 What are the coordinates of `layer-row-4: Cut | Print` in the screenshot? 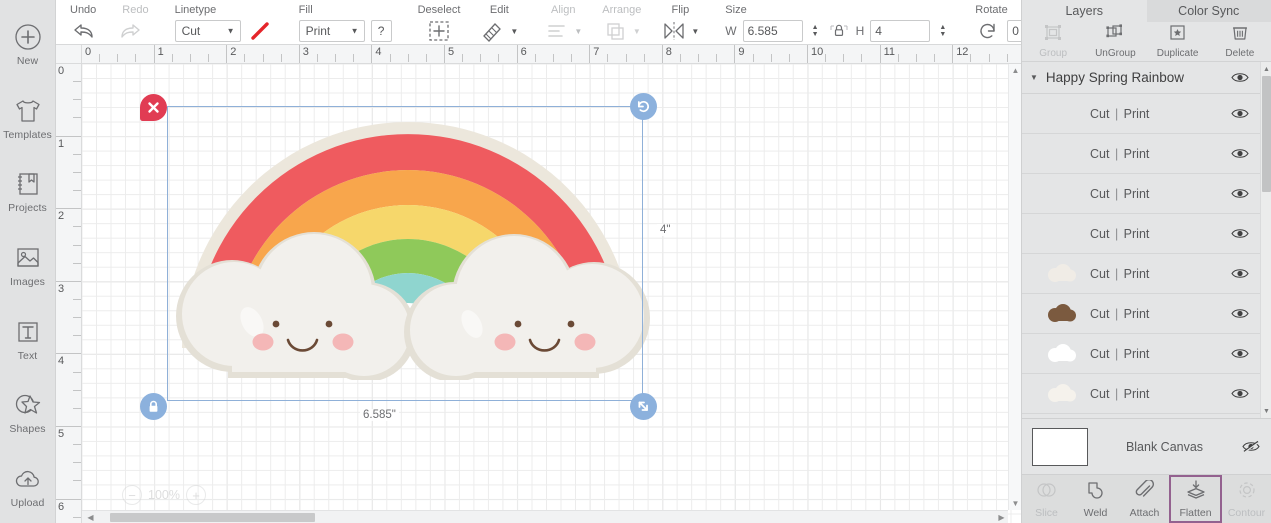 It's located at (1141, 234).